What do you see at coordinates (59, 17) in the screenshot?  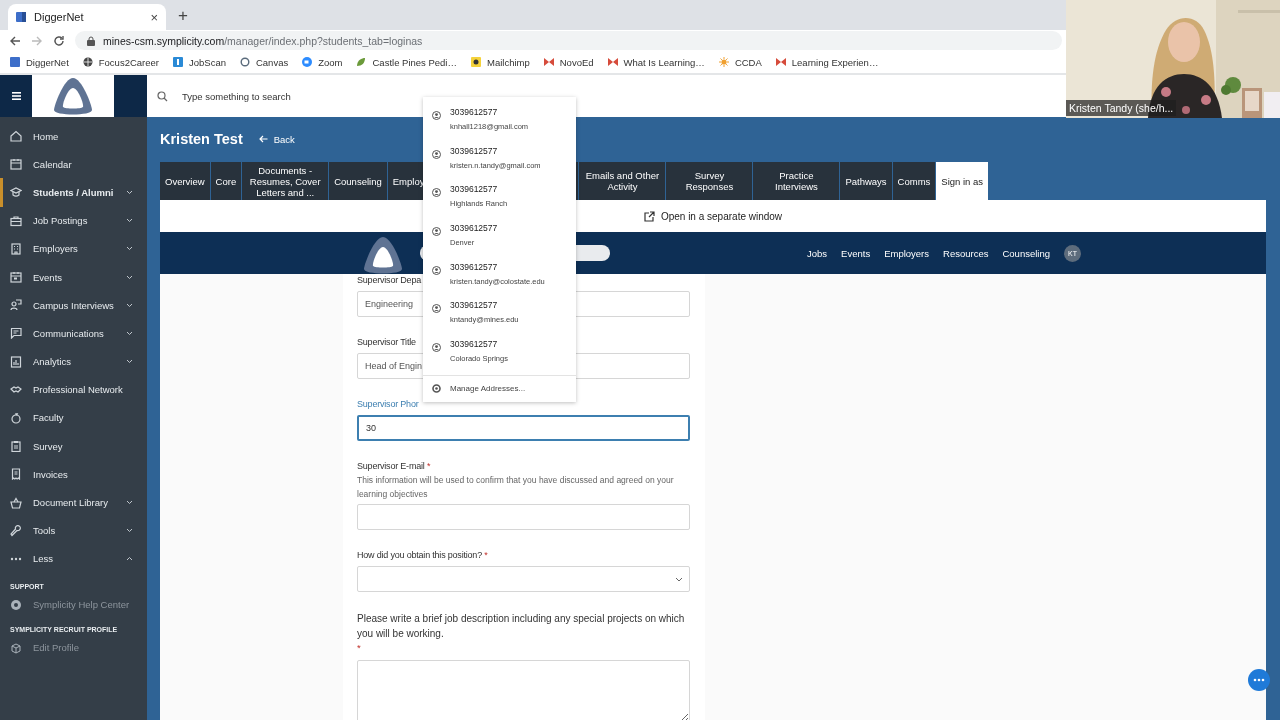 I see `tab-title: DiggerNet` at bounding box center [59, 17].